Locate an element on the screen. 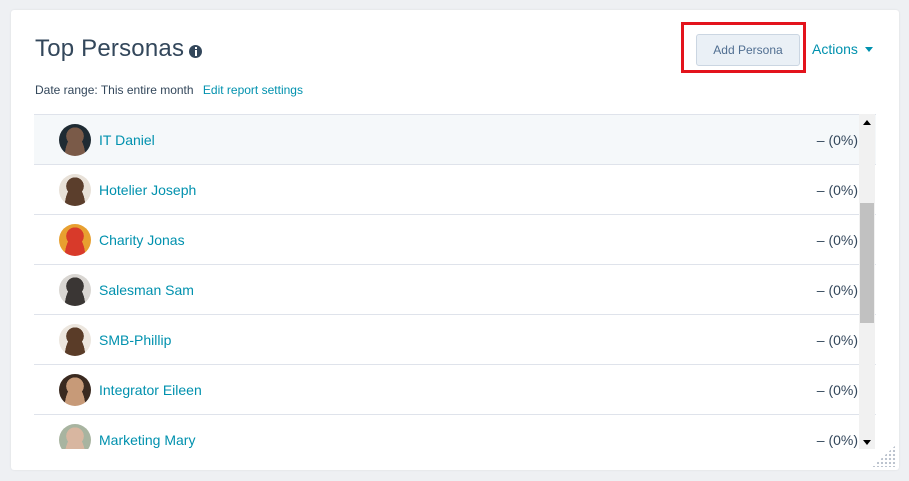 The height and width of the screenshot is (481, 909). scroll-up-arrow-icon is located at coordinates (867, 122).